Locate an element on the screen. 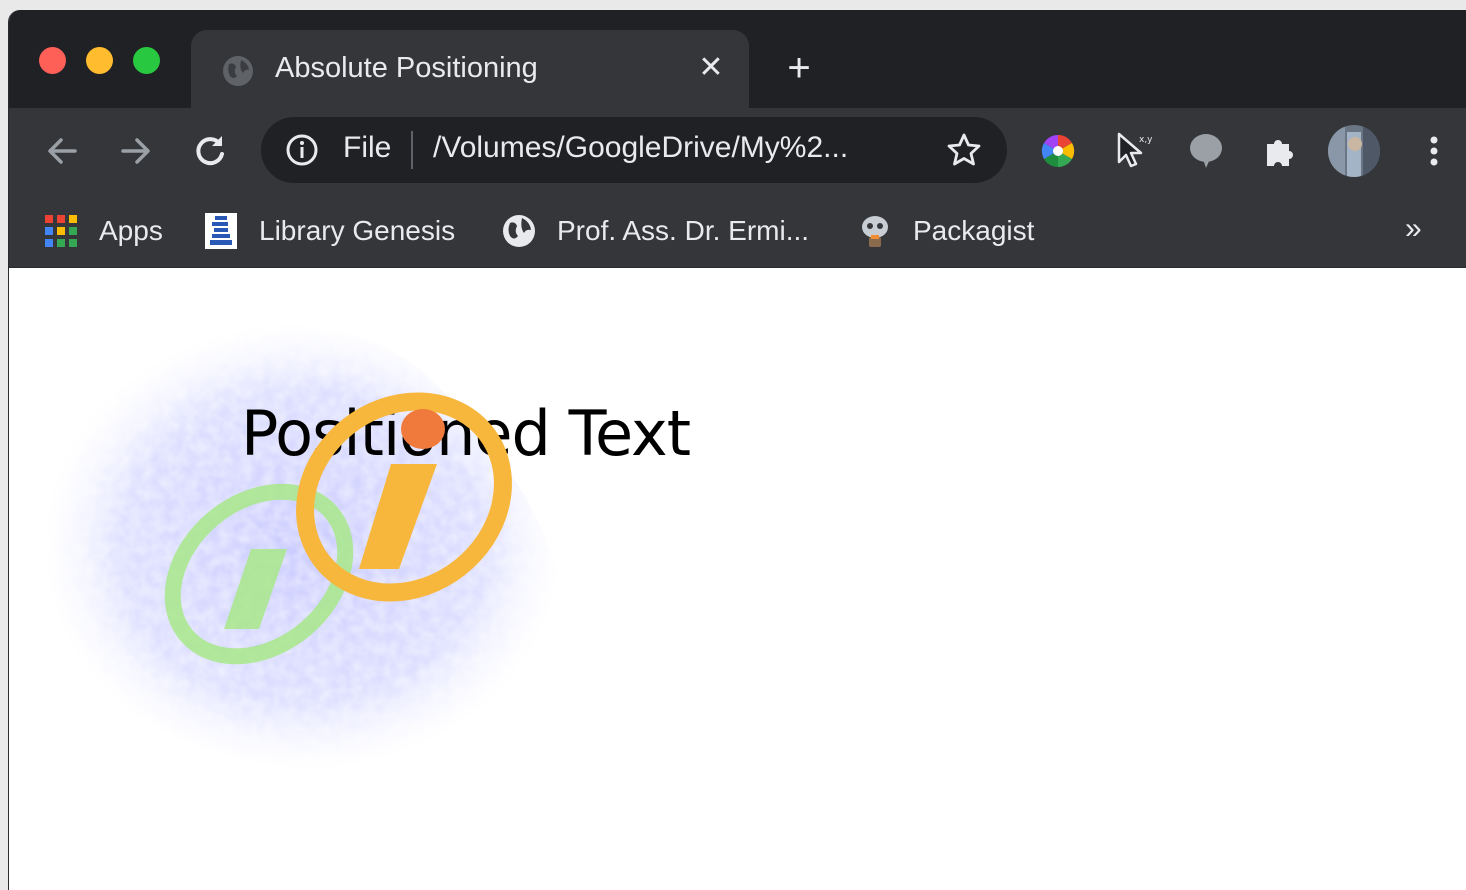 The height and width of the screenshot is (890, 1466). tab-title: Absolute Positioning is located at coordinates (406, 68).